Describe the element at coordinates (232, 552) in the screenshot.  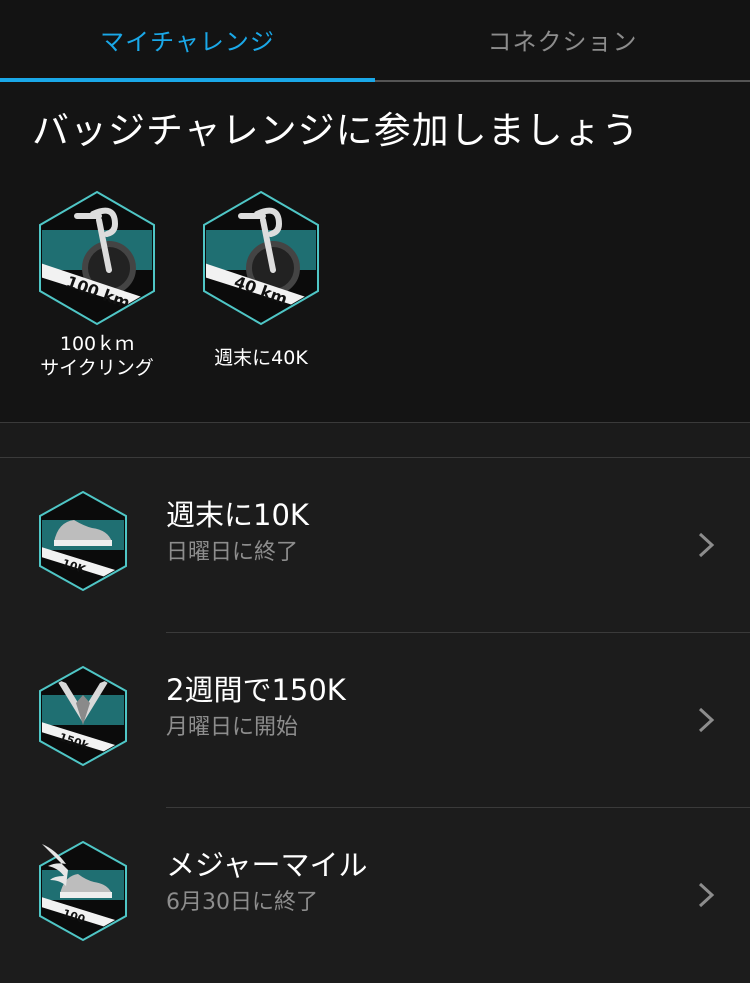
I see `challenge-subtitle: 日曜日に終了` at that location.